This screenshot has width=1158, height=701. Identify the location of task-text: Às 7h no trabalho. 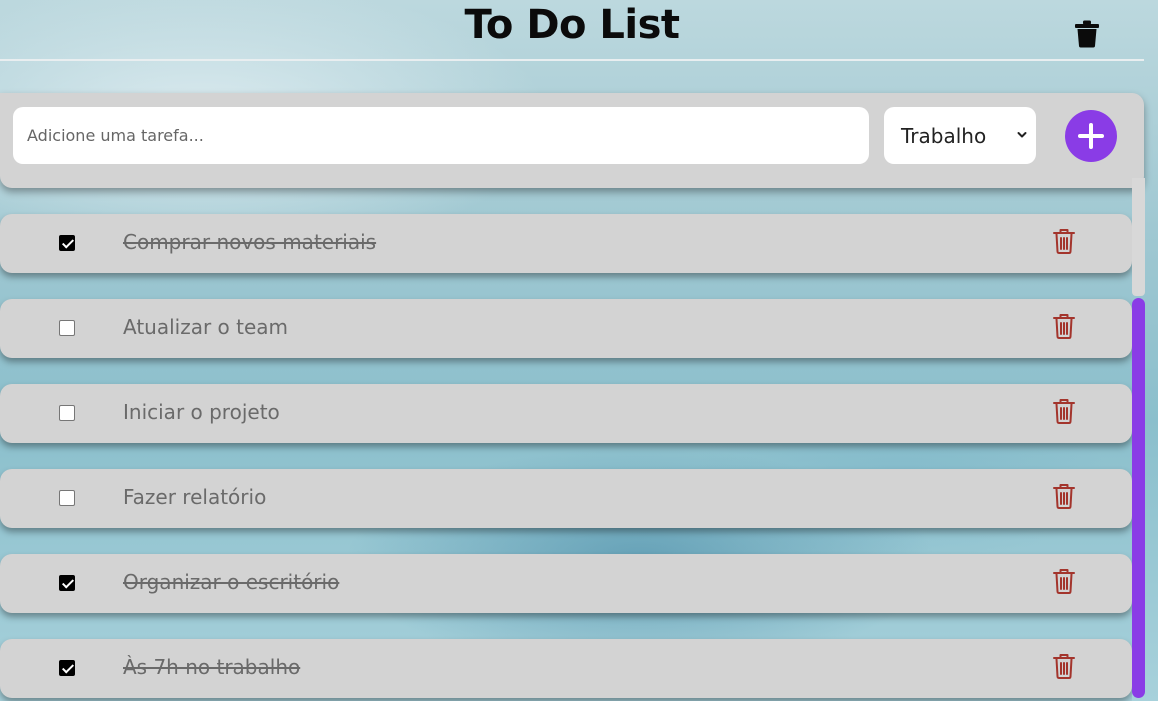
(212, 667).